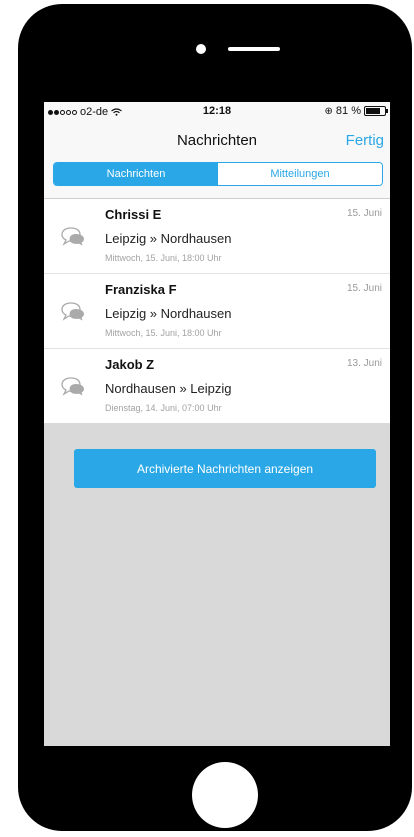  I want to click on earpiece-speaker, so click(254, 49).